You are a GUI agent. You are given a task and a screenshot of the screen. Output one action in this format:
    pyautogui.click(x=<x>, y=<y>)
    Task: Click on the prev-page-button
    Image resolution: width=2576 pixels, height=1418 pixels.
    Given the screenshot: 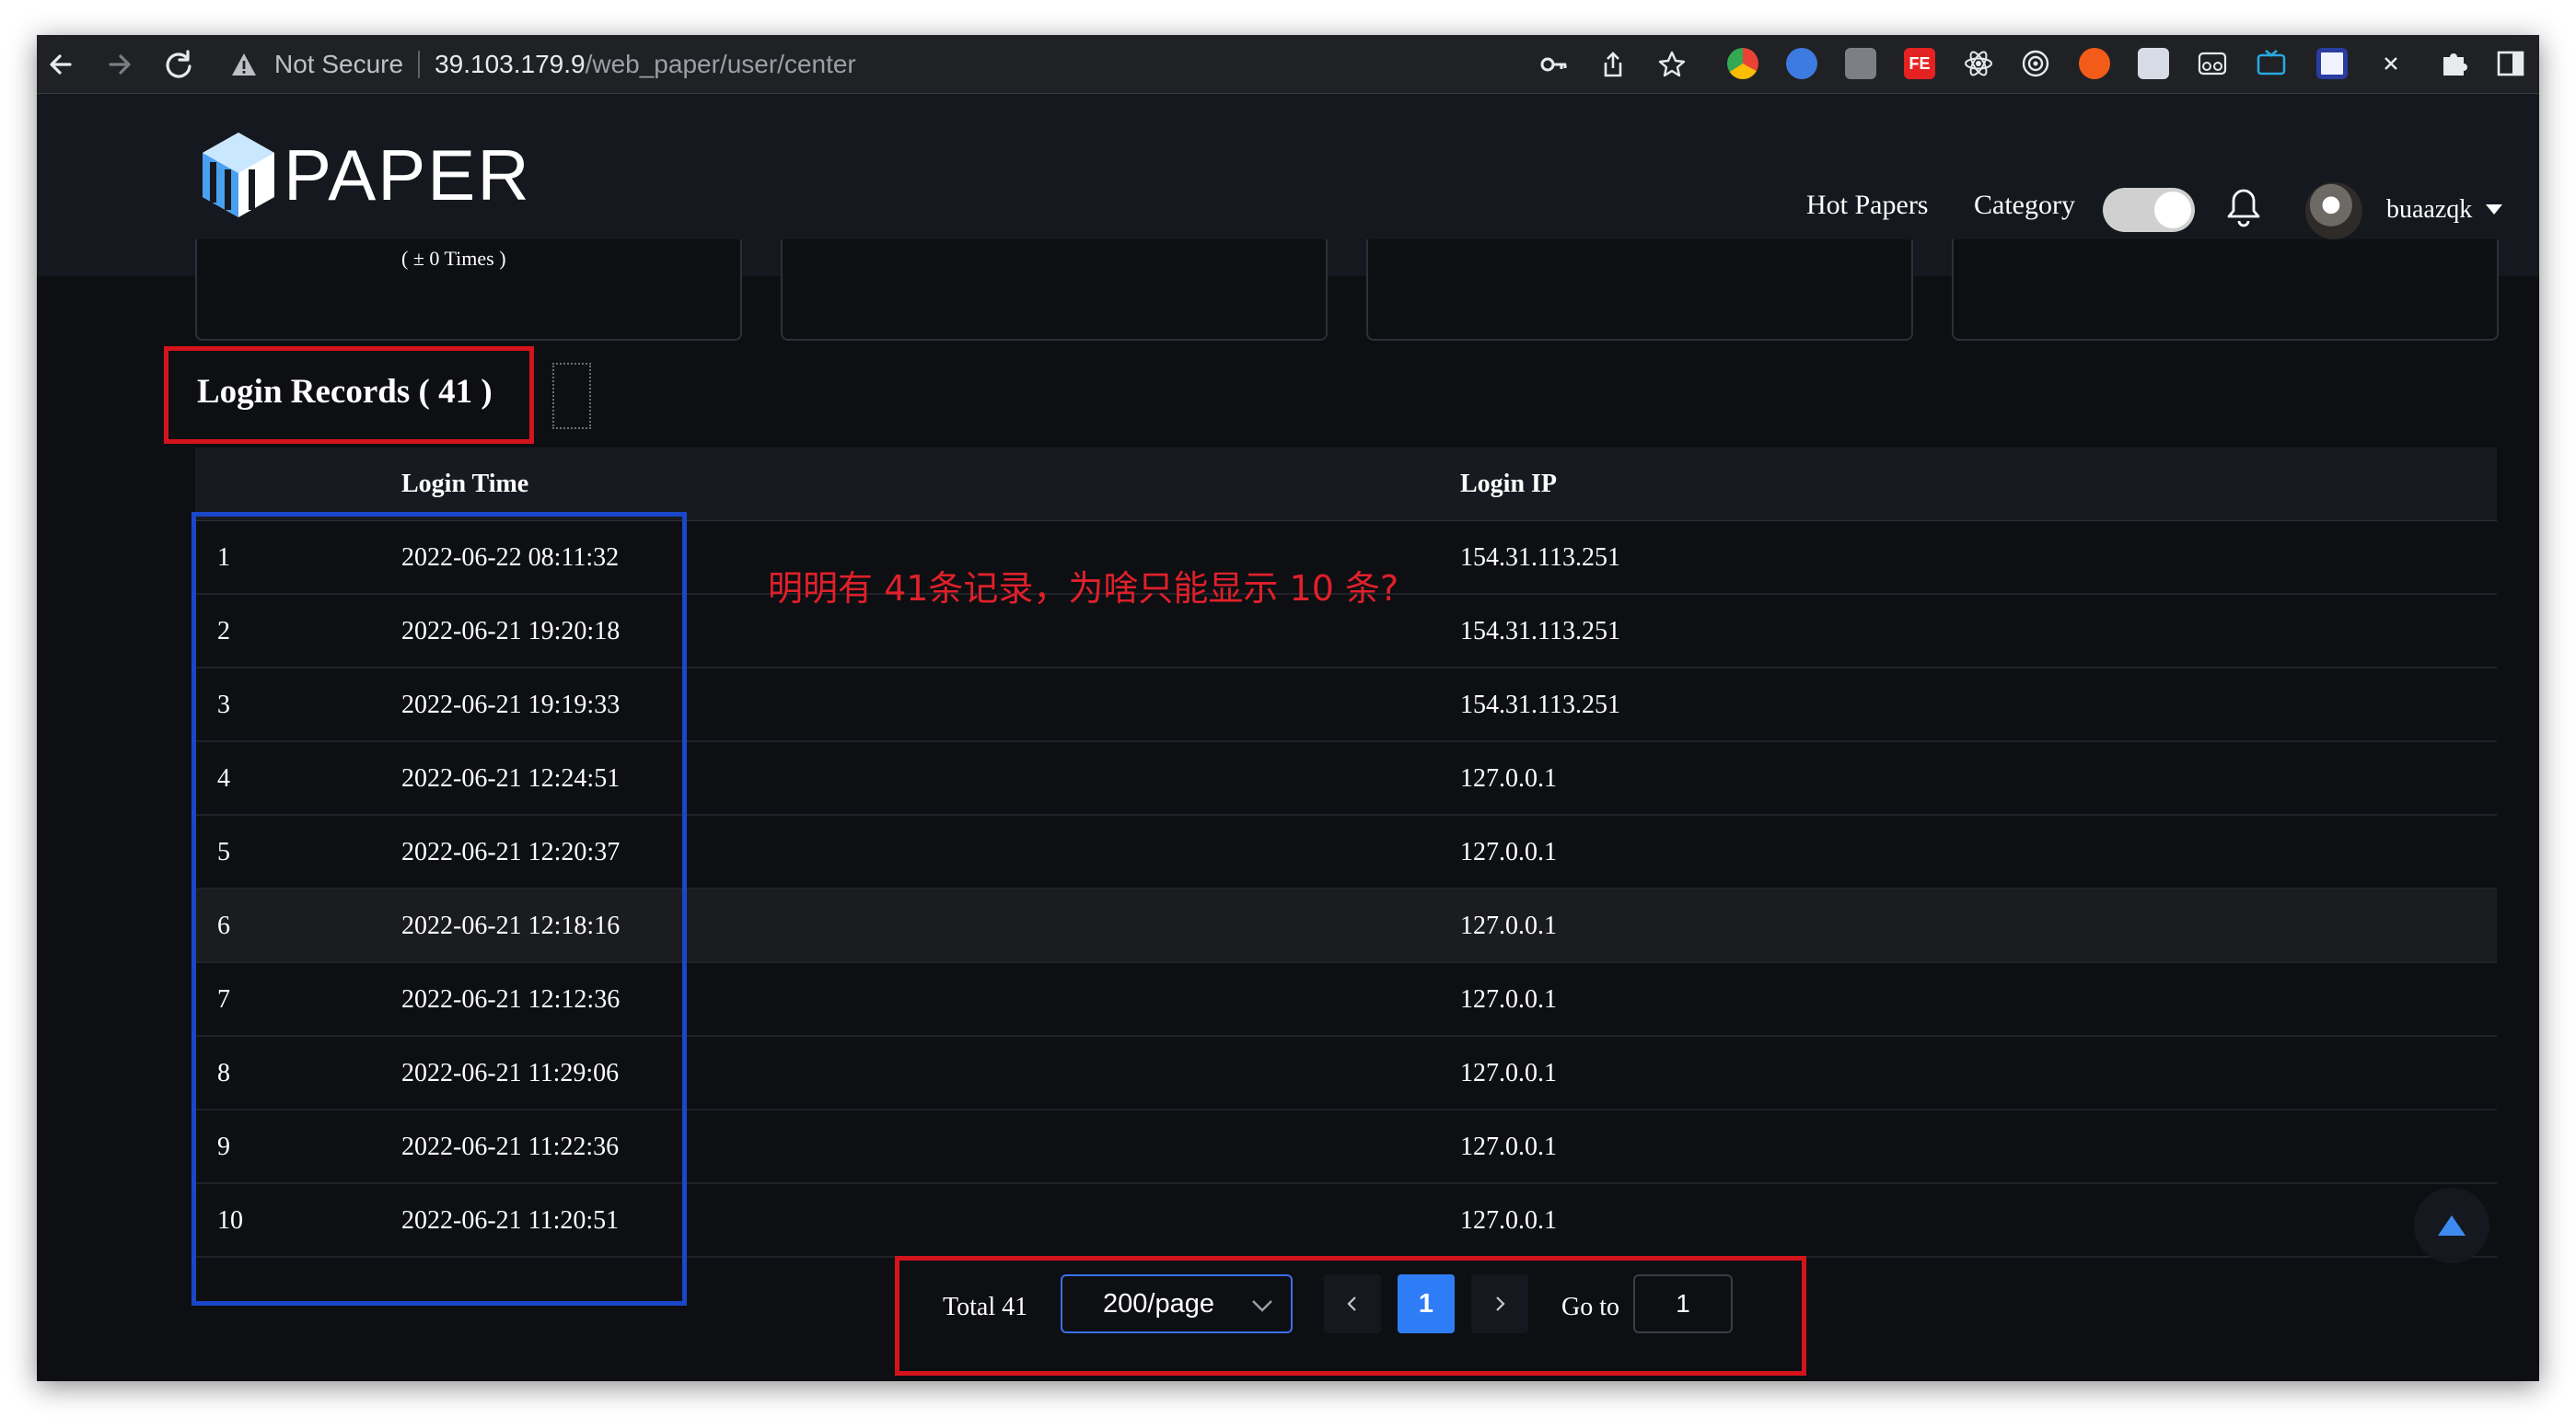 What is the action you would take?
    pyautogui.click(x=1352, y=1304)
    